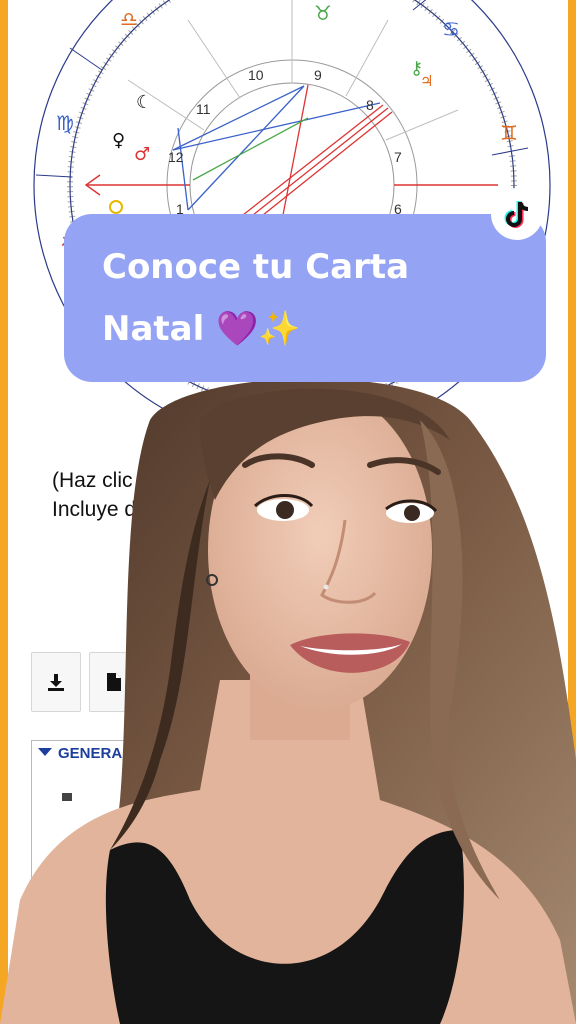 This screenshot has width=576, height=1024. What do you see at coordinates (144, 102) in the screenshot?
I see `moon-planet-icon: ☾` at bounding box center [144, 102].